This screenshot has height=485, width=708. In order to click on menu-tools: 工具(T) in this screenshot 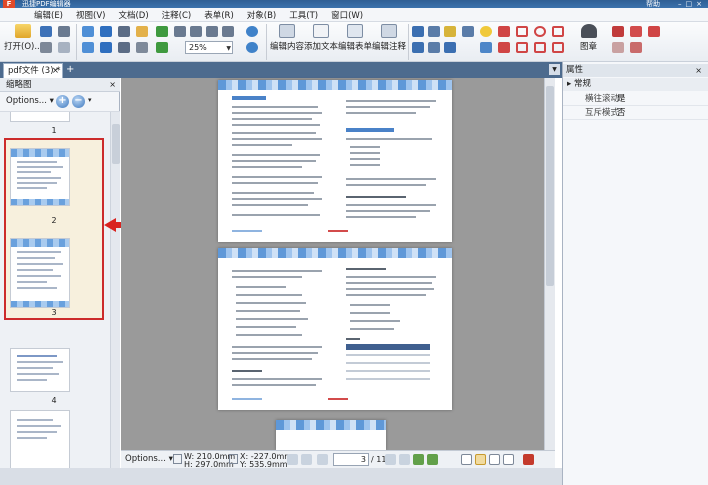, I will do `click(303, 15)`.